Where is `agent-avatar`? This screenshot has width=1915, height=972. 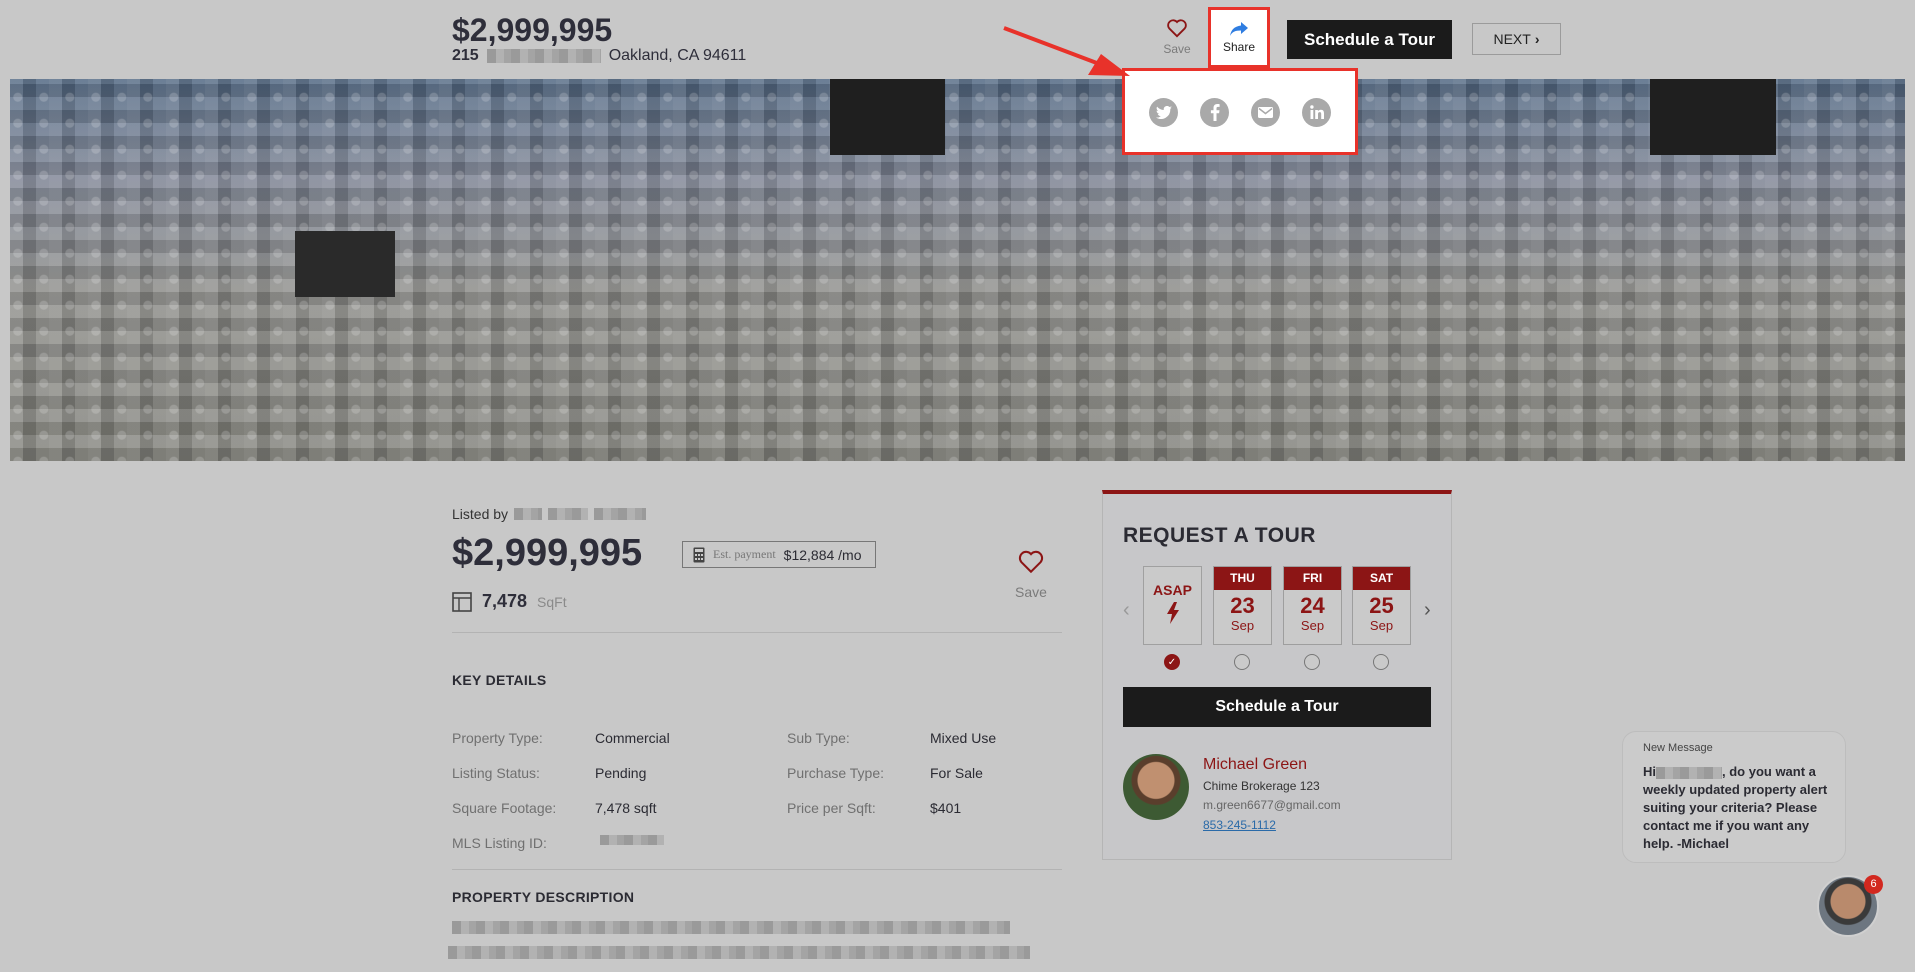
agent-avatar is located at coordinates (1156, 787).